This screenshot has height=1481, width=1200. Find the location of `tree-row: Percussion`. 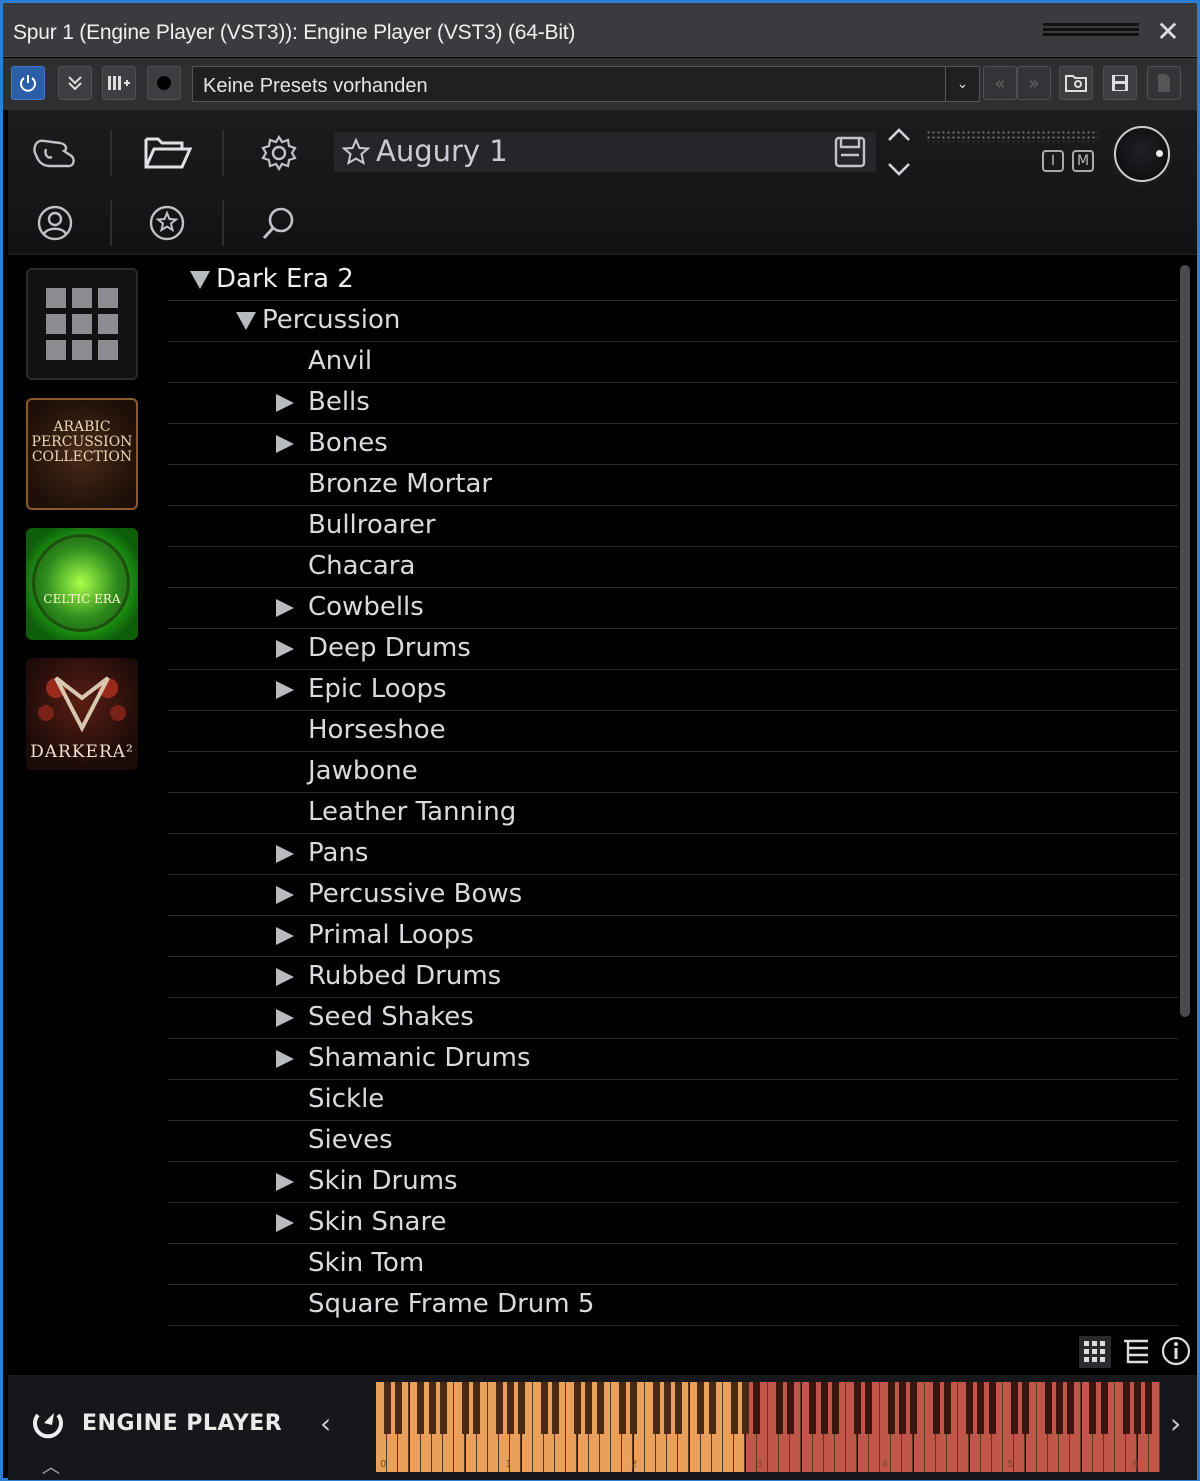

tree-row: Percussion is located at coordinates (673, 321).